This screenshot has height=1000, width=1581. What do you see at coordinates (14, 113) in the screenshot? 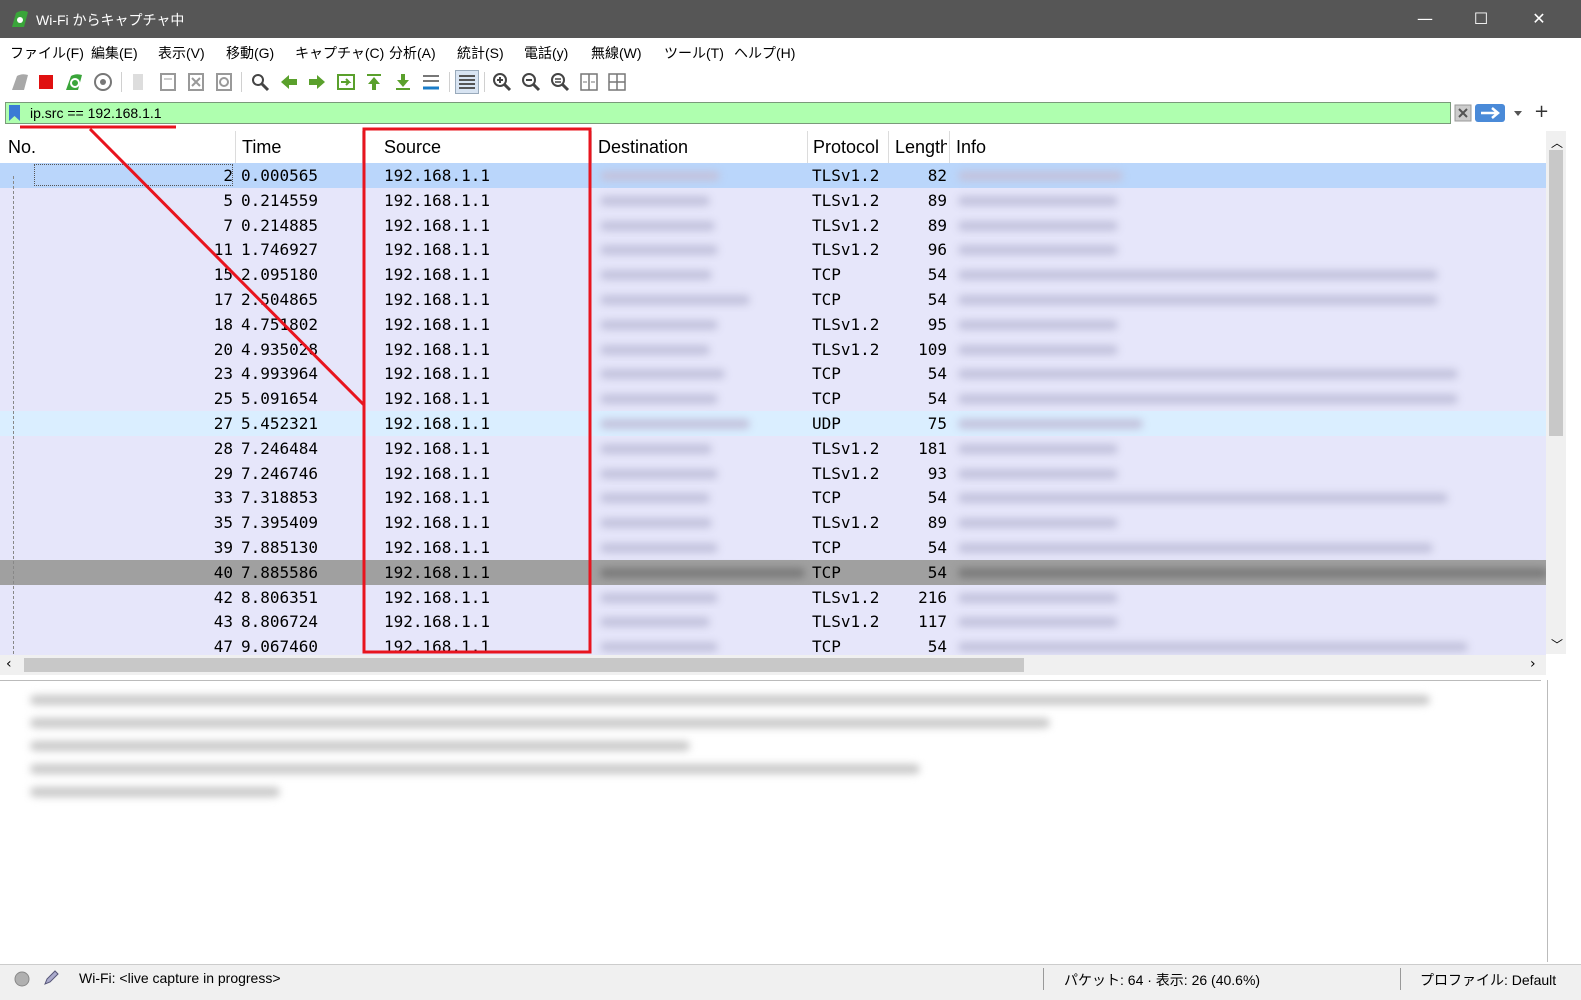
I see `filter-bookmark-icon` at bounding box center [14, 113].